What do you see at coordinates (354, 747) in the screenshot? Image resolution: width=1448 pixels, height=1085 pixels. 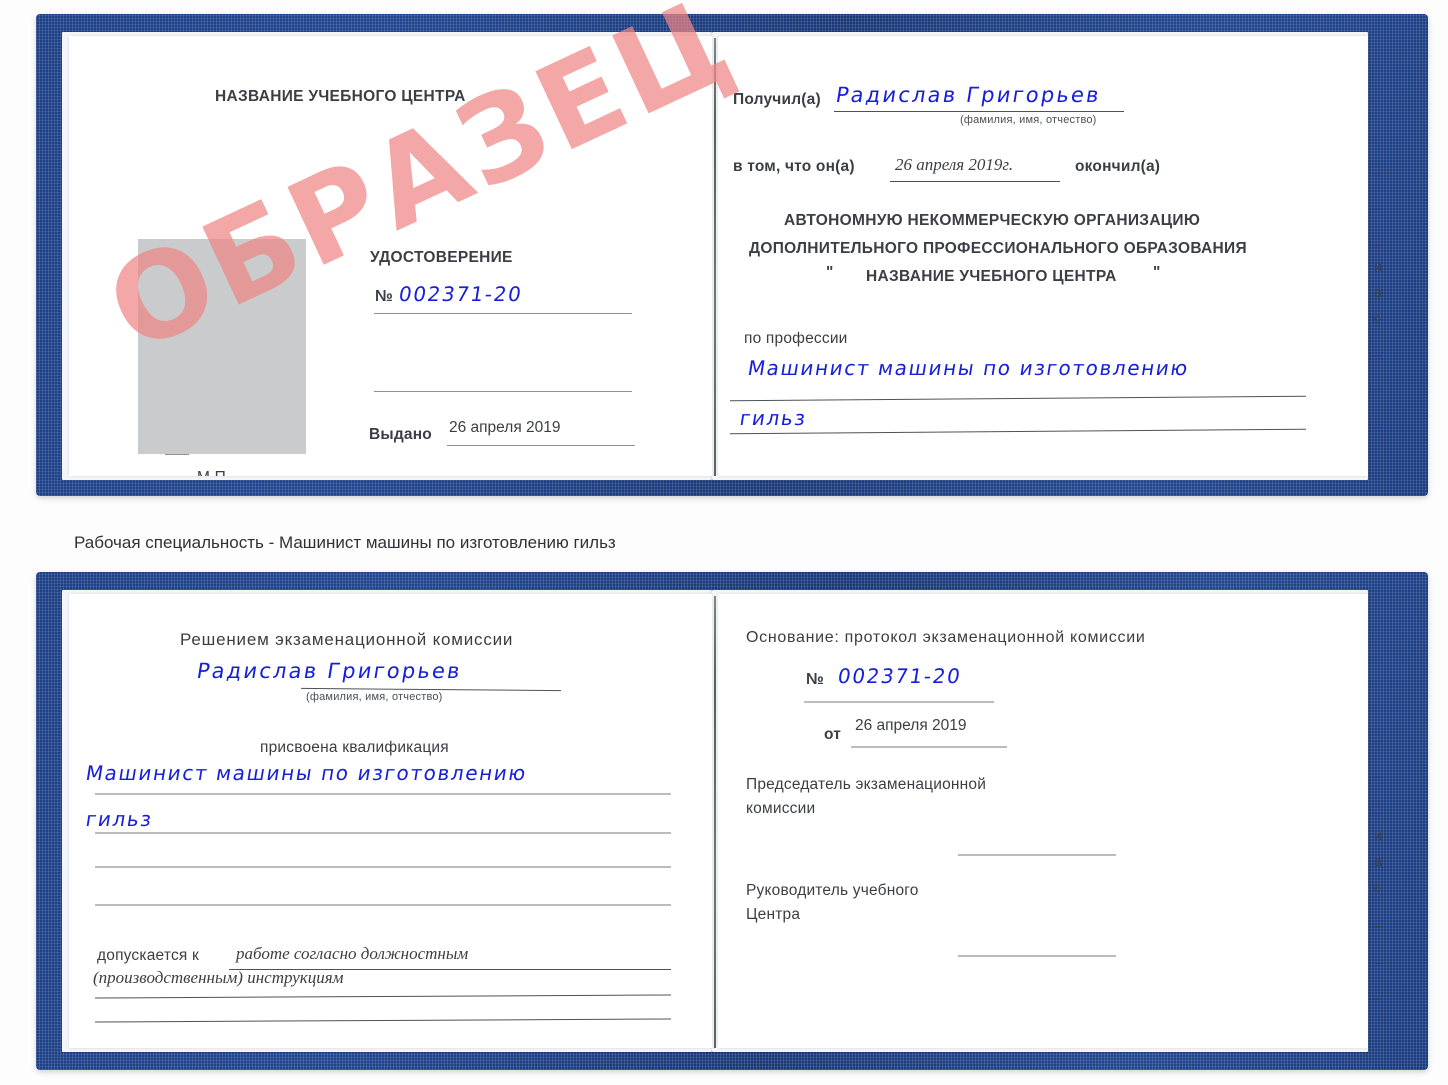 I see `qualification-label: присвоена квалификация` at bounding box center [354, 747].